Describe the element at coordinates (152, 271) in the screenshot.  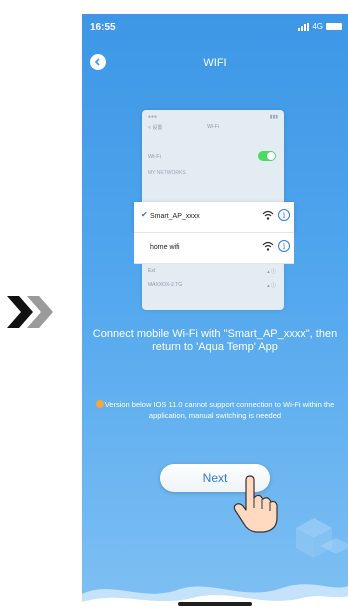
I see `faded-network-name: Ext` at that location.